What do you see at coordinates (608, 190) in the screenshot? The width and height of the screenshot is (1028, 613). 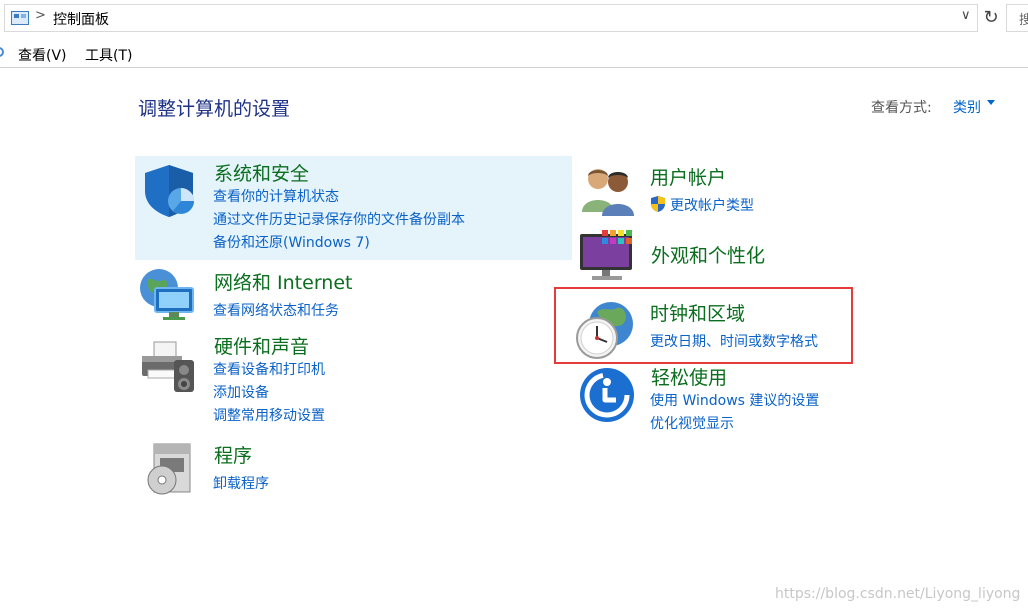 I see `users-icon` at bounding box center [608, 190].